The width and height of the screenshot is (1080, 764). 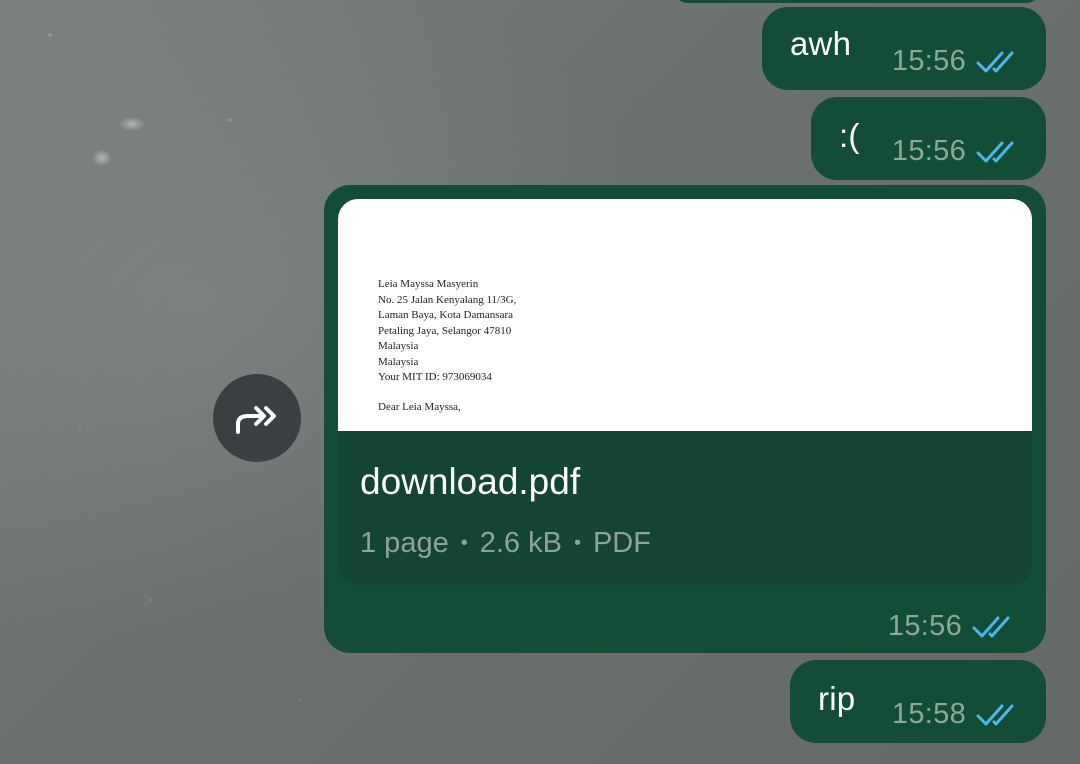 I want to click on document-filename: download.pdf, so click(x=470, y=481).